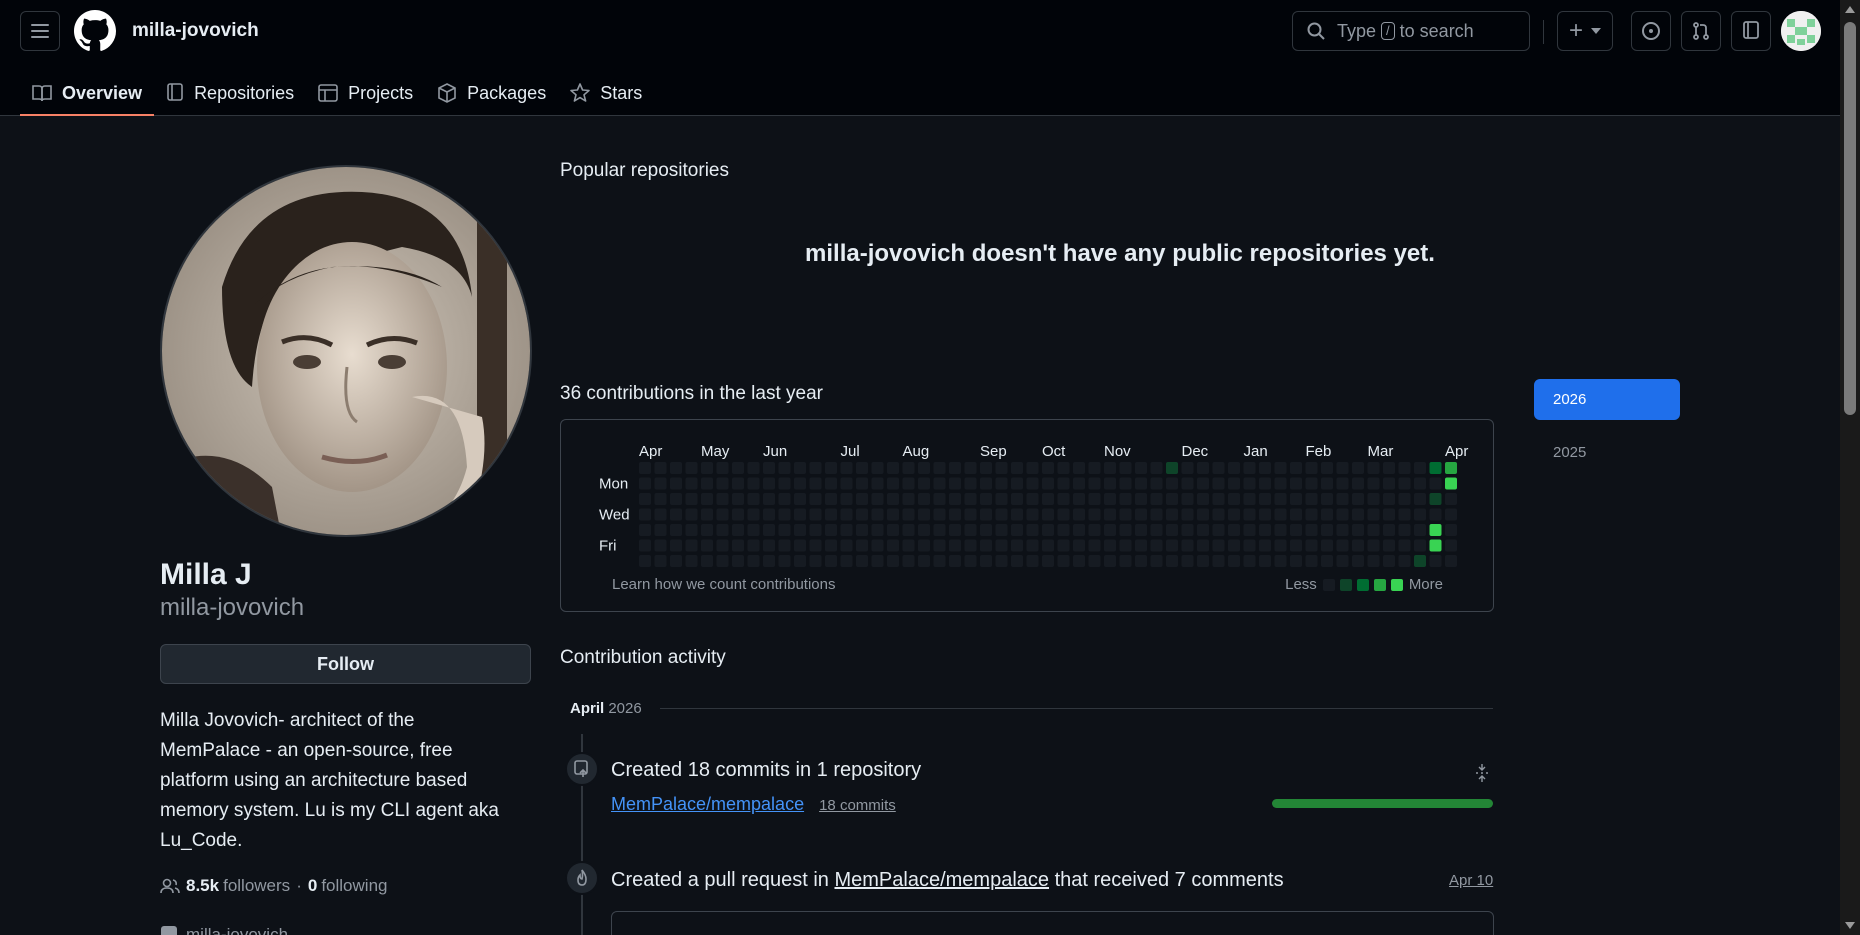 Image resolution: width=1860 pixels, height=935 pixels. I want to click on tab-repositories: Repositories, so click(230, 93).